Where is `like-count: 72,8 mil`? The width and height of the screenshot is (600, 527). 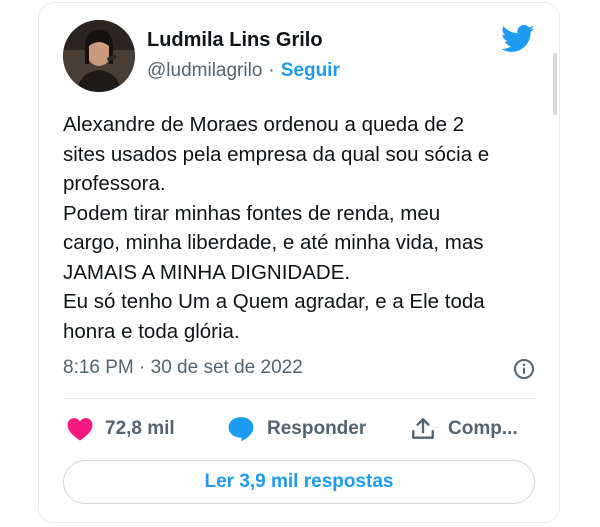 like-count: 72,8 mil is located at coordinates (140, 428).